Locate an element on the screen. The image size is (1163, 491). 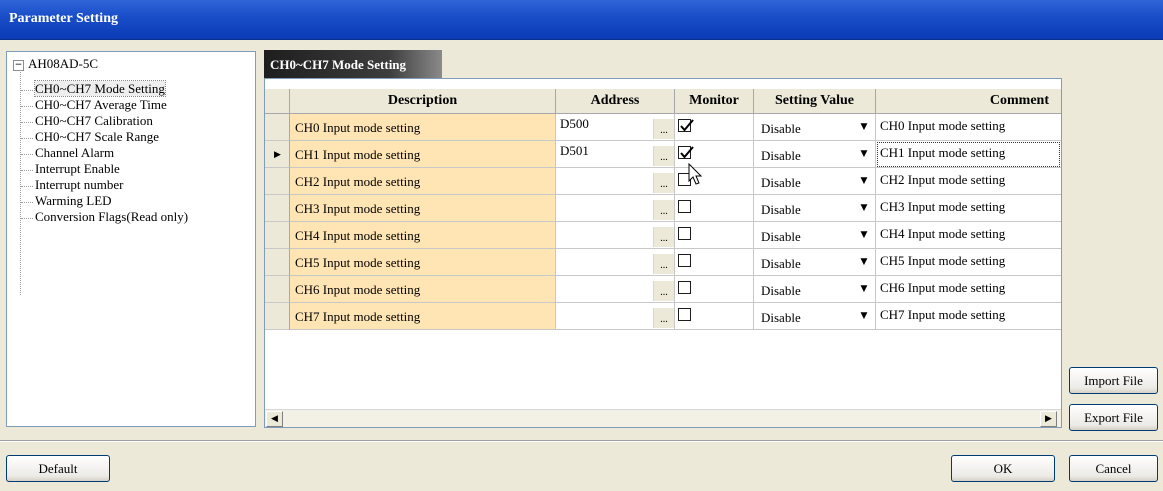
comment-cell: CH7 Input mode setting is located at coordinates (968, 316).